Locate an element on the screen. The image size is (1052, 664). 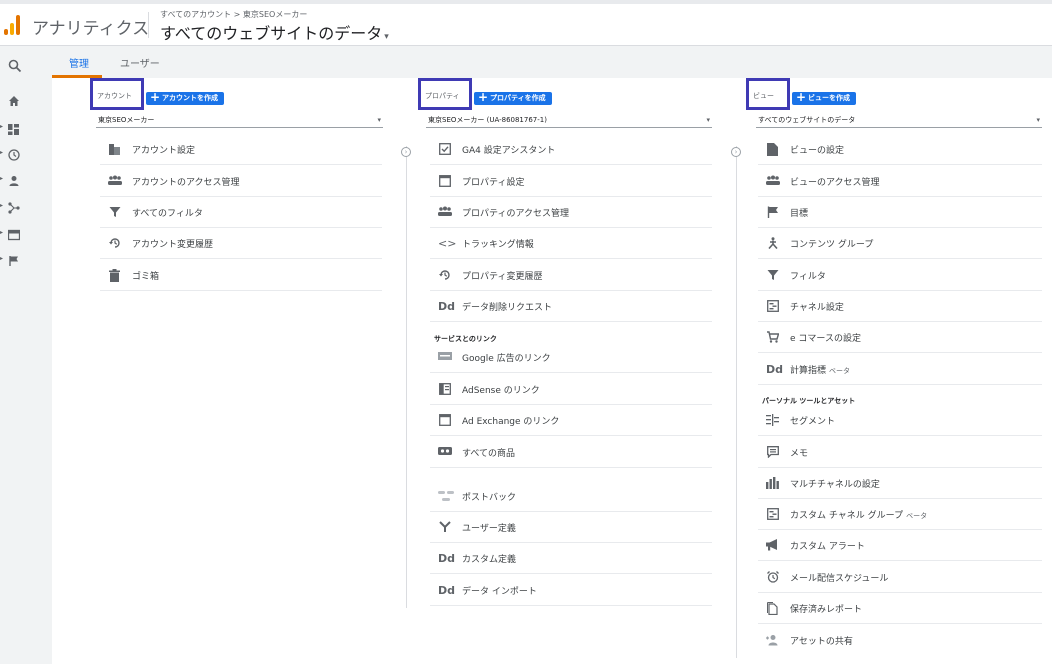
customization-icon is located at coordinates (16, 128).